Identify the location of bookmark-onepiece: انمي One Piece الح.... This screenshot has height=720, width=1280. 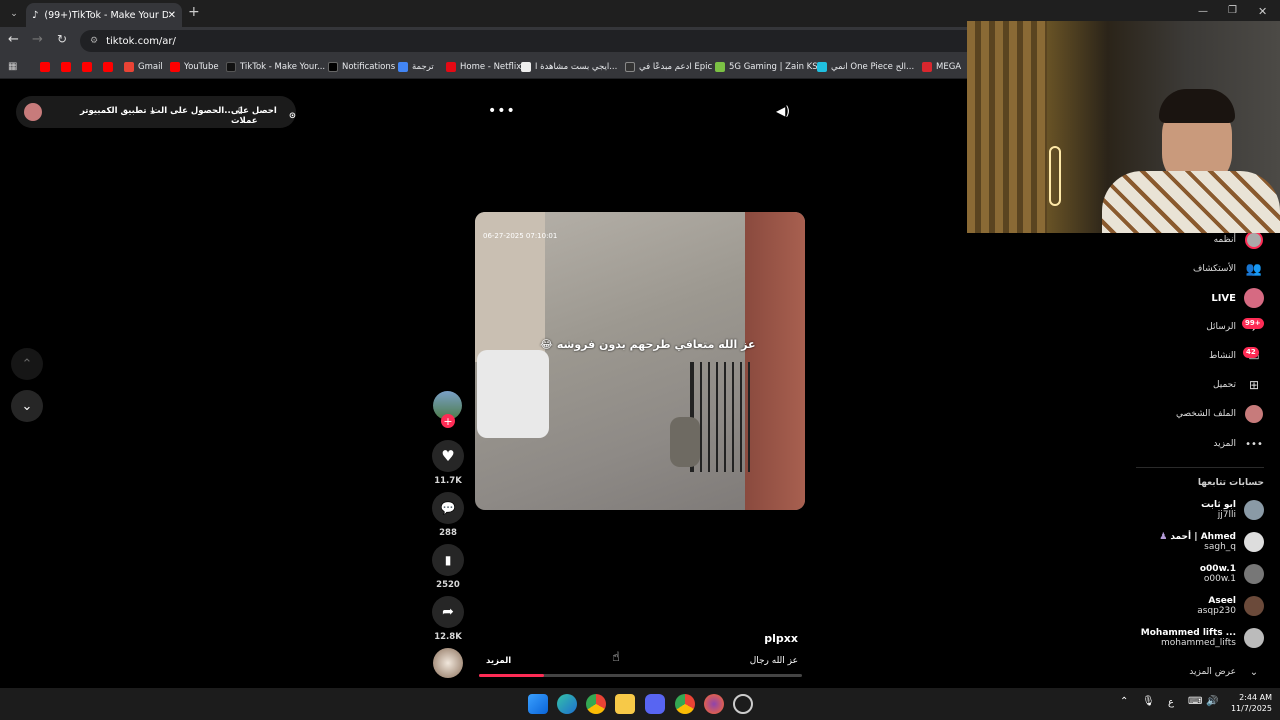
(865, 67).